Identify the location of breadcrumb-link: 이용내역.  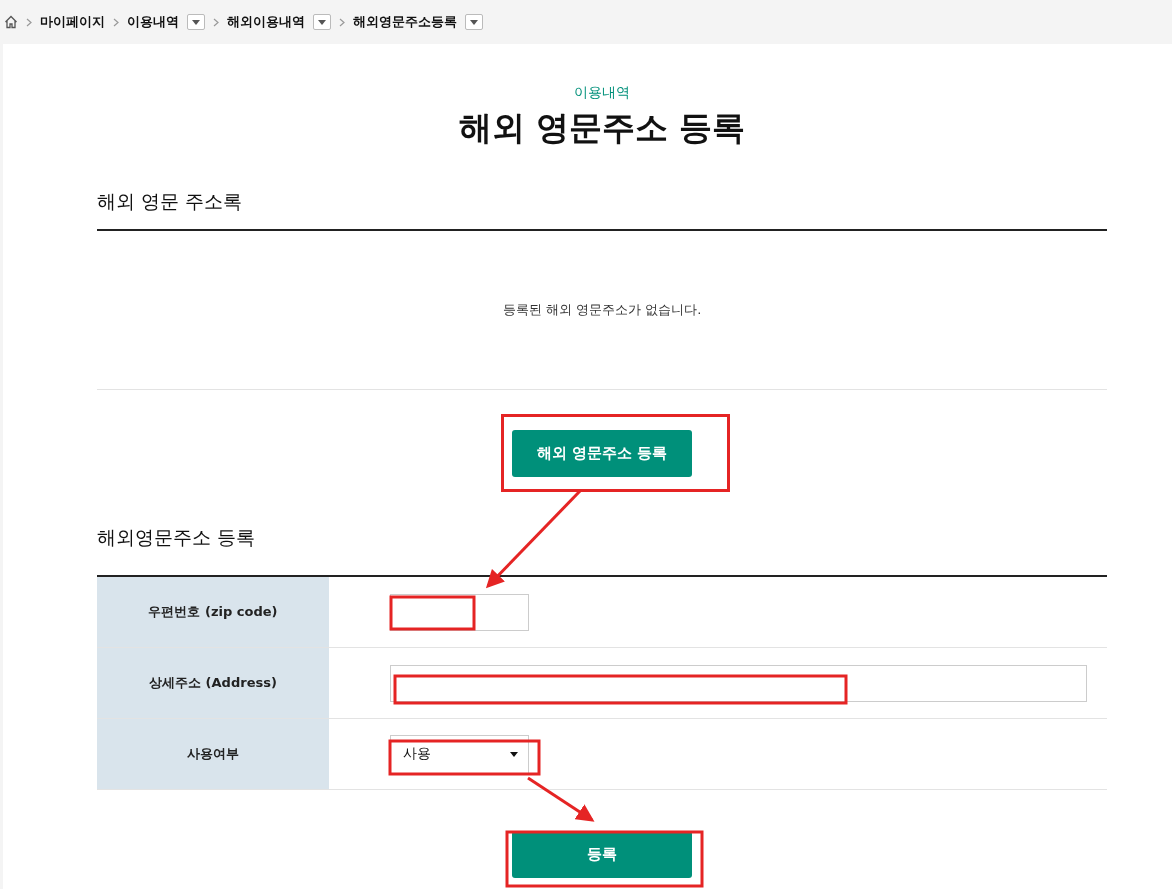
(153, 22).